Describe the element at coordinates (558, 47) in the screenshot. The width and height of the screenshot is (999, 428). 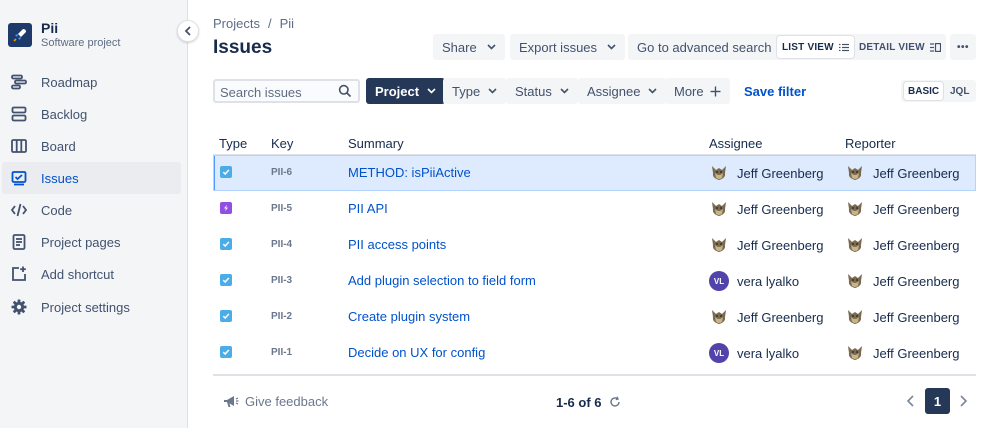
I see `export-label: Export issues` at that location.